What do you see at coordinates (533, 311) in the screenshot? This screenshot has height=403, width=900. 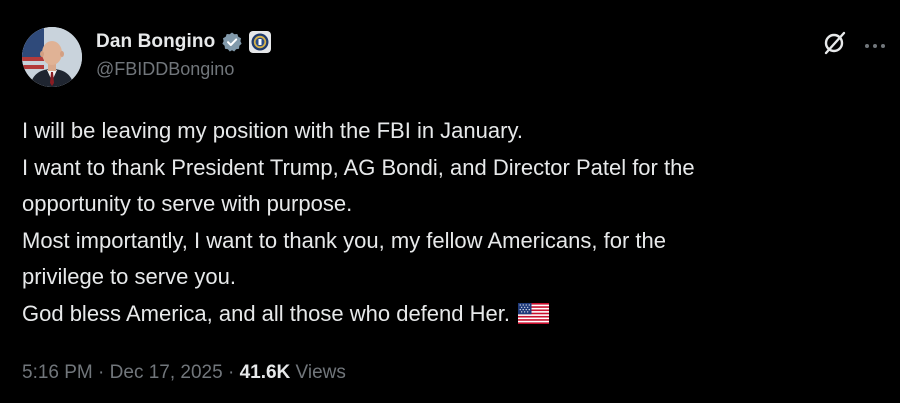 I see `us-flag-emoji` at bounding box center [533, 311].